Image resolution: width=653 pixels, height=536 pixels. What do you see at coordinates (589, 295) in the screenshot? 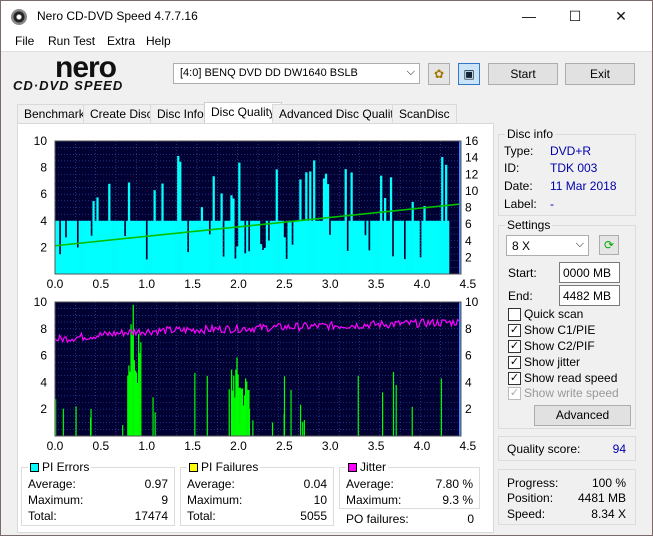
I see `end-input` at bounding box center [589, 295].